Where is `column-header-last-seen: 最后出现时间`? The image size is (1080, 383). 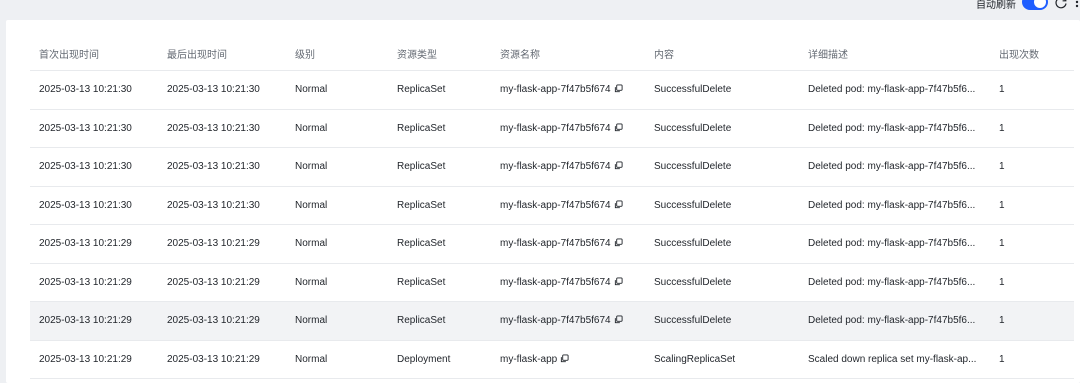
column-header-last-seen: 最后出现时间 is located at coordinates (222, 53).